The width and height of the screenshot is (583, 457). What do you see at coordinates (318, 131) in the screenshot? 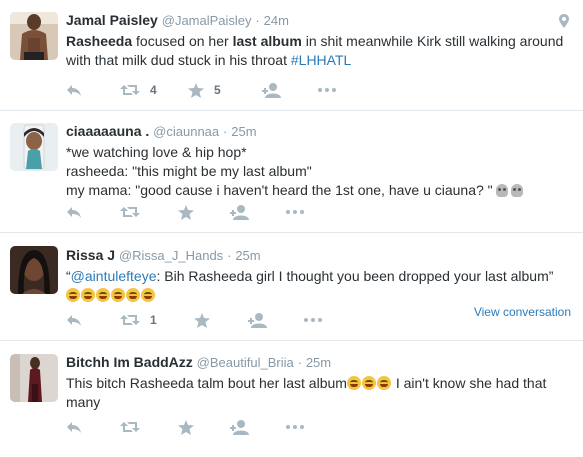
I see `tweet-header: ciaaaaauna . @ciaunnaa · 25m` at bounding box center [318, 131].